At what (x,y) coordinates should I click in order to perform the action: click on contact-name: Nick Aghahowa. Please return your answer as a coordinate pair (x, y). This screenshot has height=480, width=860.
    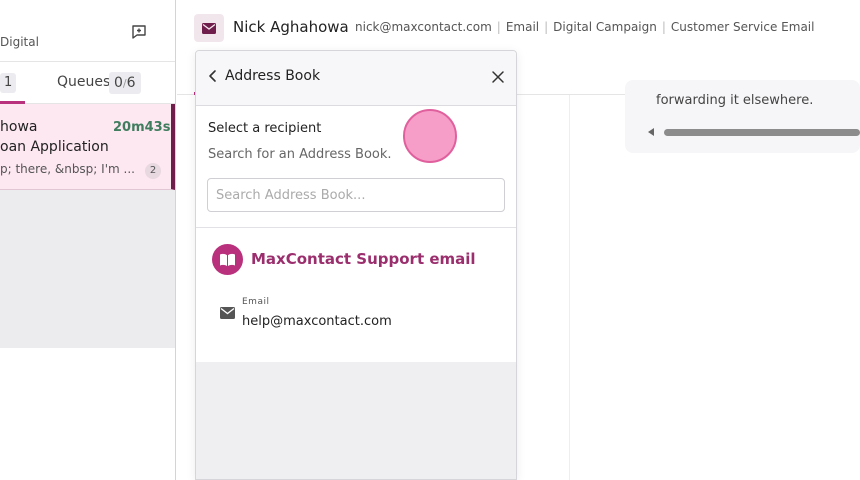
    Looking at the image, I should click on (291, 27).